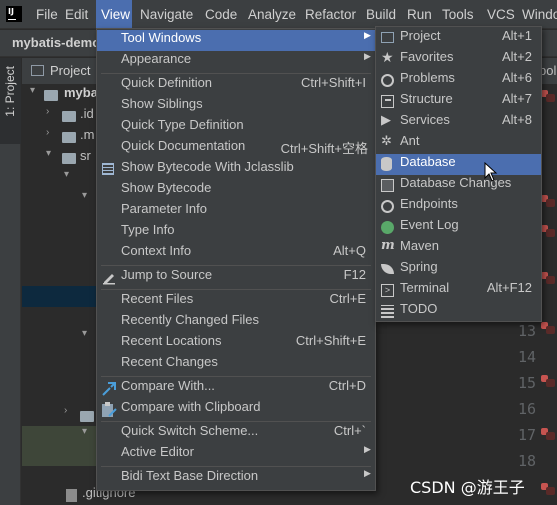 The height and width of the screenshot is (505, 557). I want to click on menu-item-context-info: Context Info Alt+Q, so click(236, 253).